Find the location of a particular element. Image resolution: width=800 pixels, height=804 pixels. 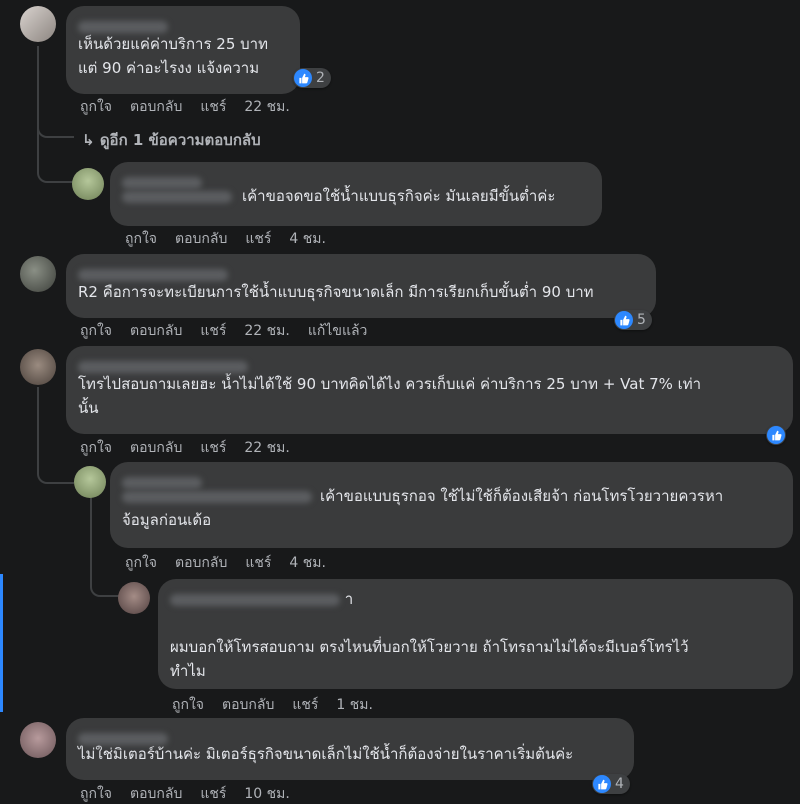

comment-actions: ถูกใจ ตอบกลับ แชร์ 22 ชม. แก้ไขแล้ว is located at coordinates (232, 331).